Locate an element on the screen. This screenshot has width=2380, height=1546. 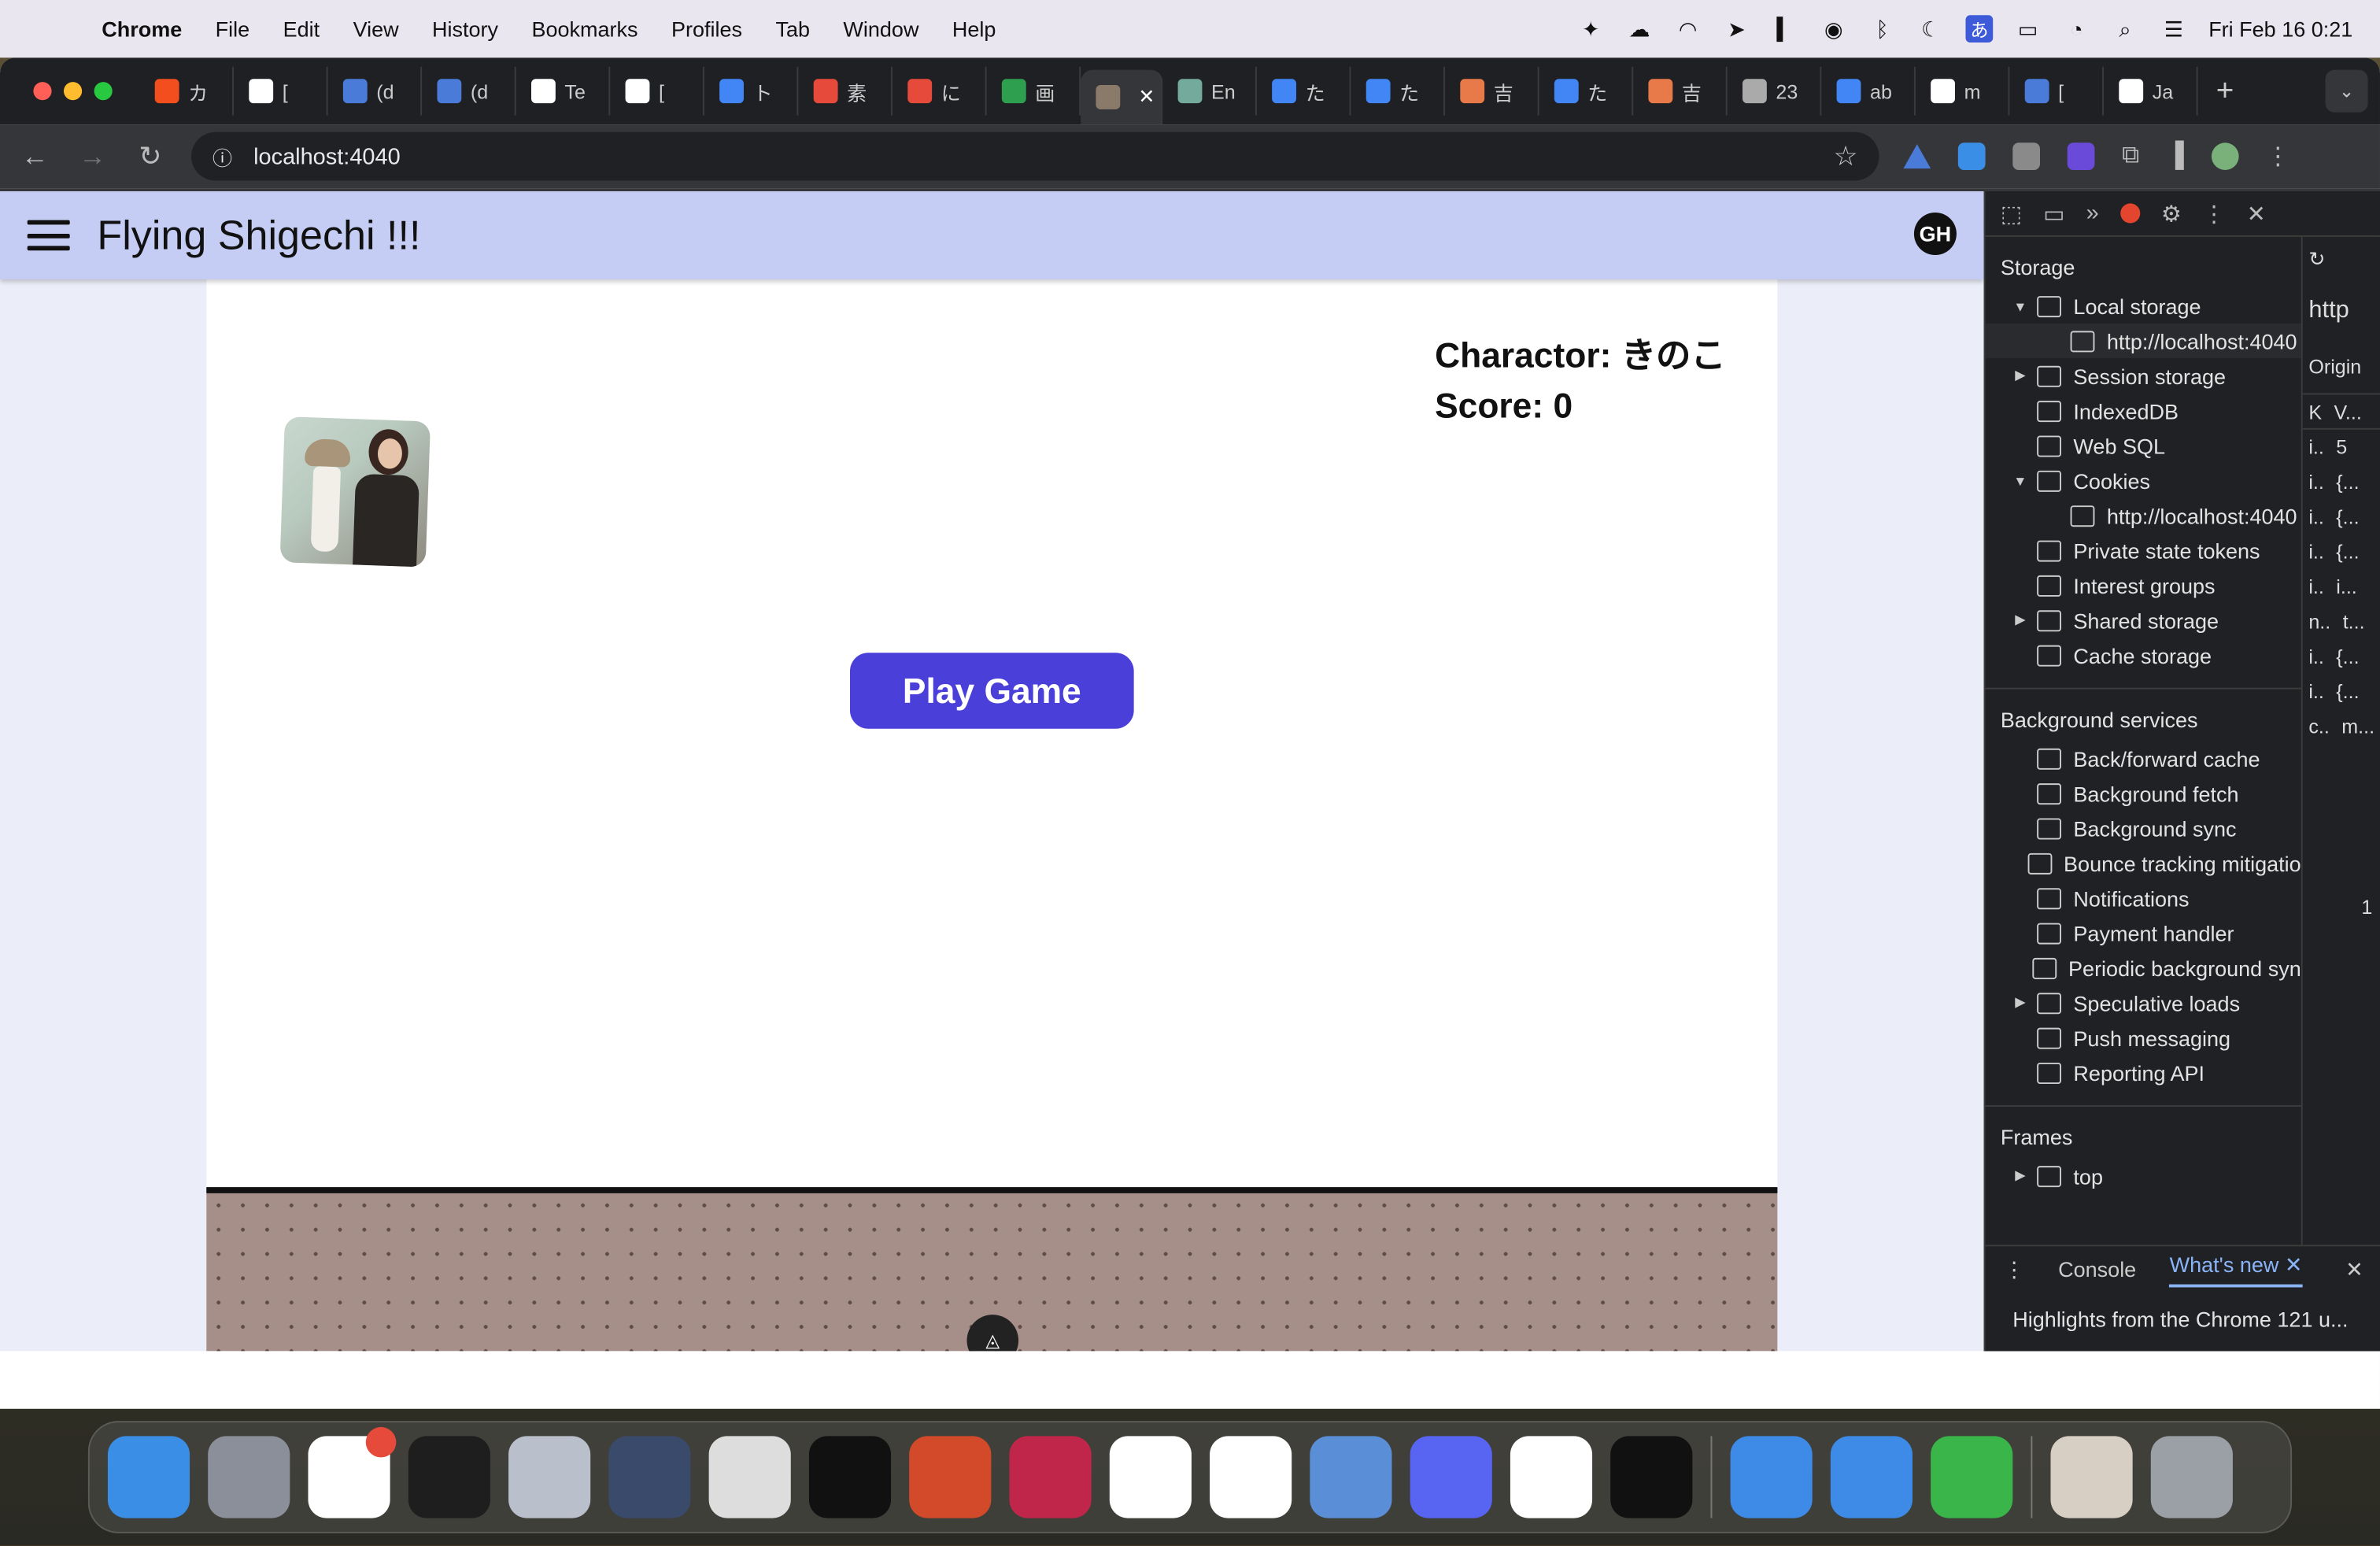
dock-terminal-icon is located at coordinates (850, 1477).